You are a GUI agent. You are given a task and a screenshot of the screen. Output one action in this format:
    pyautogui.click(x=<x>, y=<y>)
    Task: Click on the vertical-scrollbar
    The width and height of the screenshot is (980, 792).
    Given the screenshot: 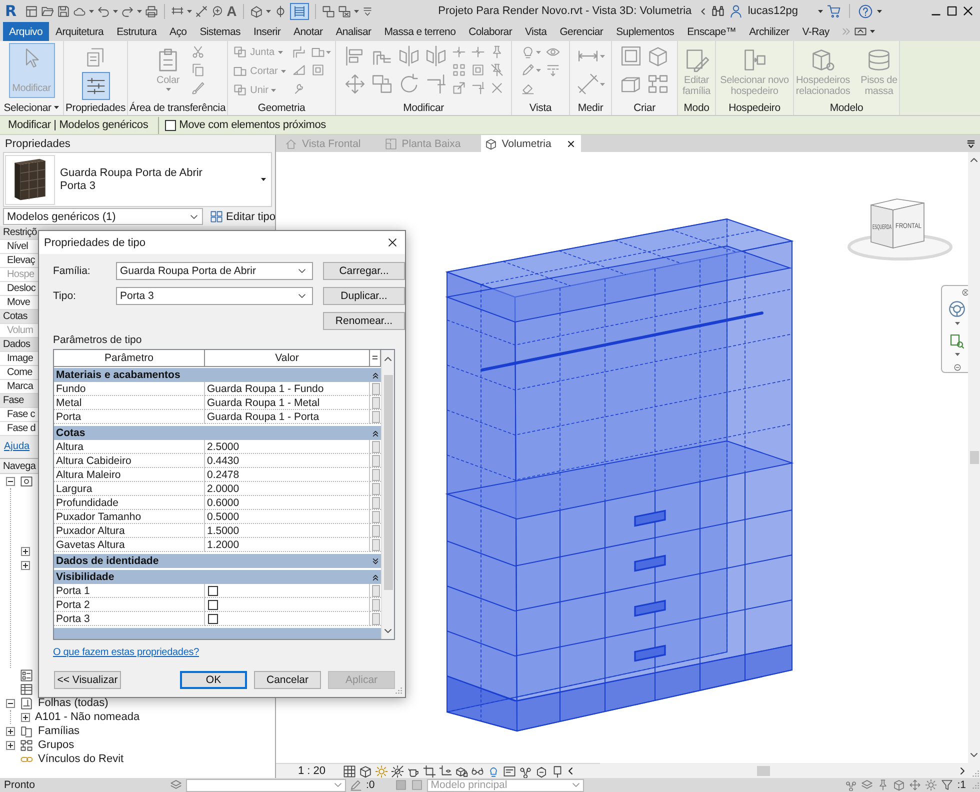 What is the action you would take?
    pyautogui.click(x=387, y=494)
    